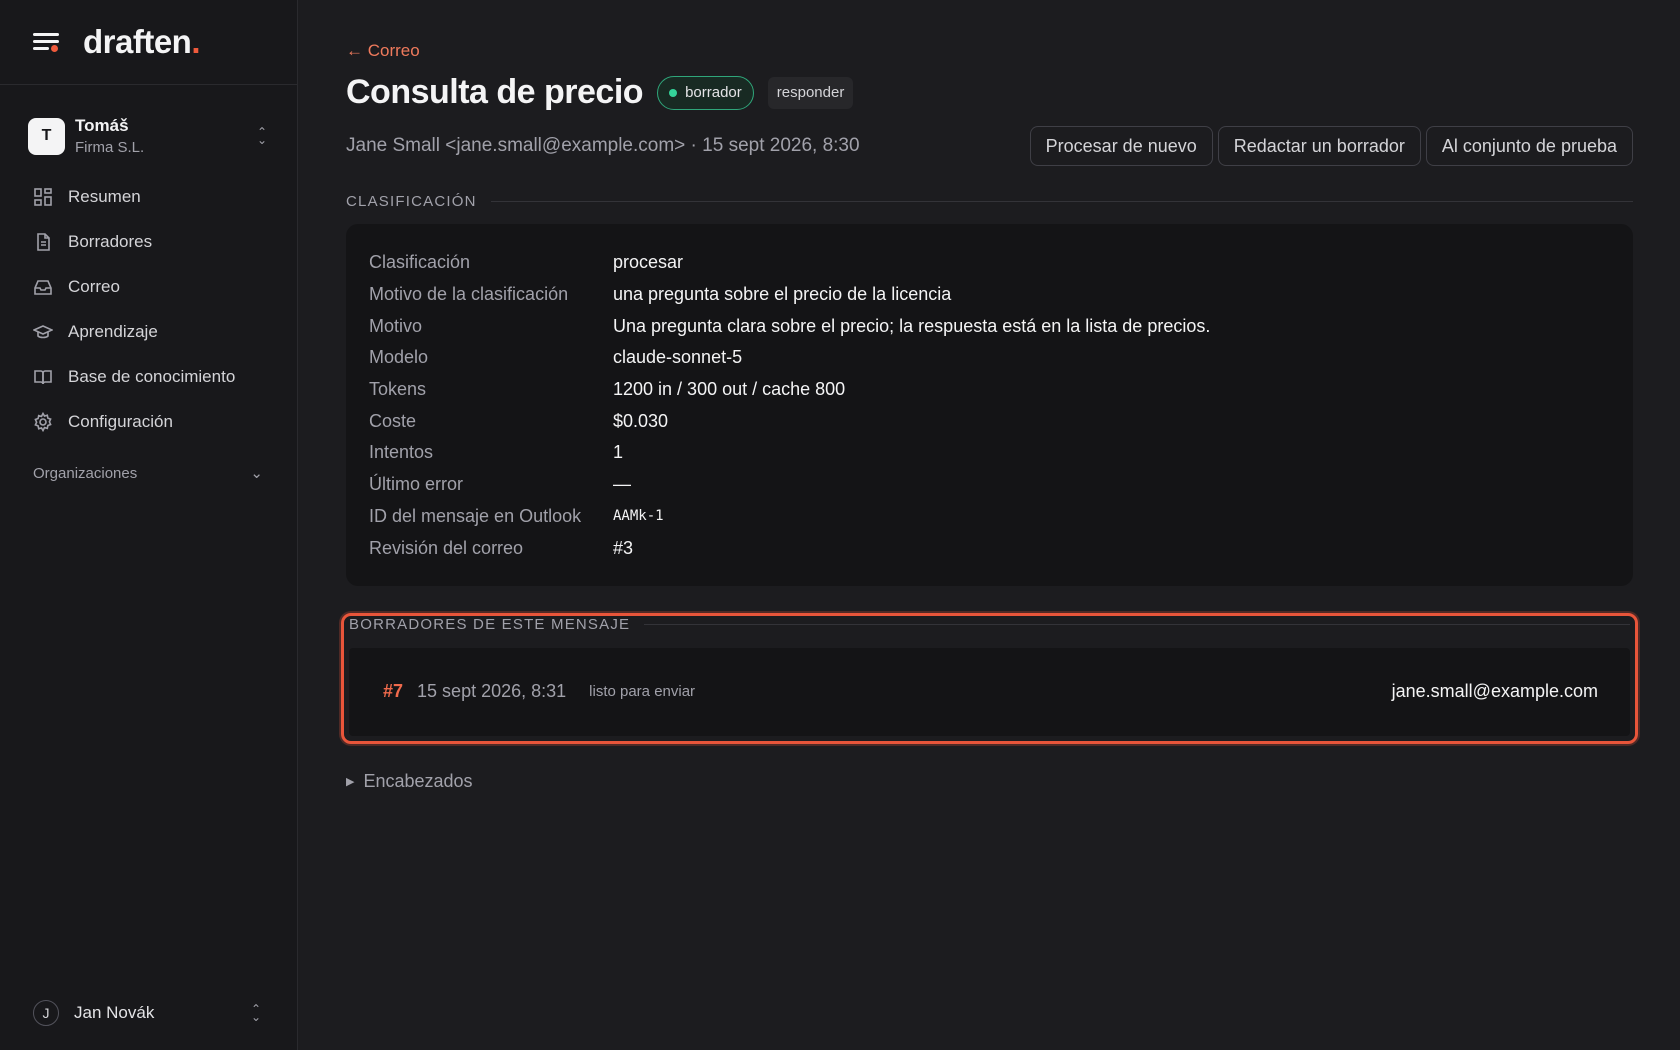 Image resolution: width=1680 pixels, height=1050 pixels. What do you see at coordinates (475, 515) in the screenshot?
I see `kv-key: ID del mensaje en Outlook` at bounding box center [475, 515].